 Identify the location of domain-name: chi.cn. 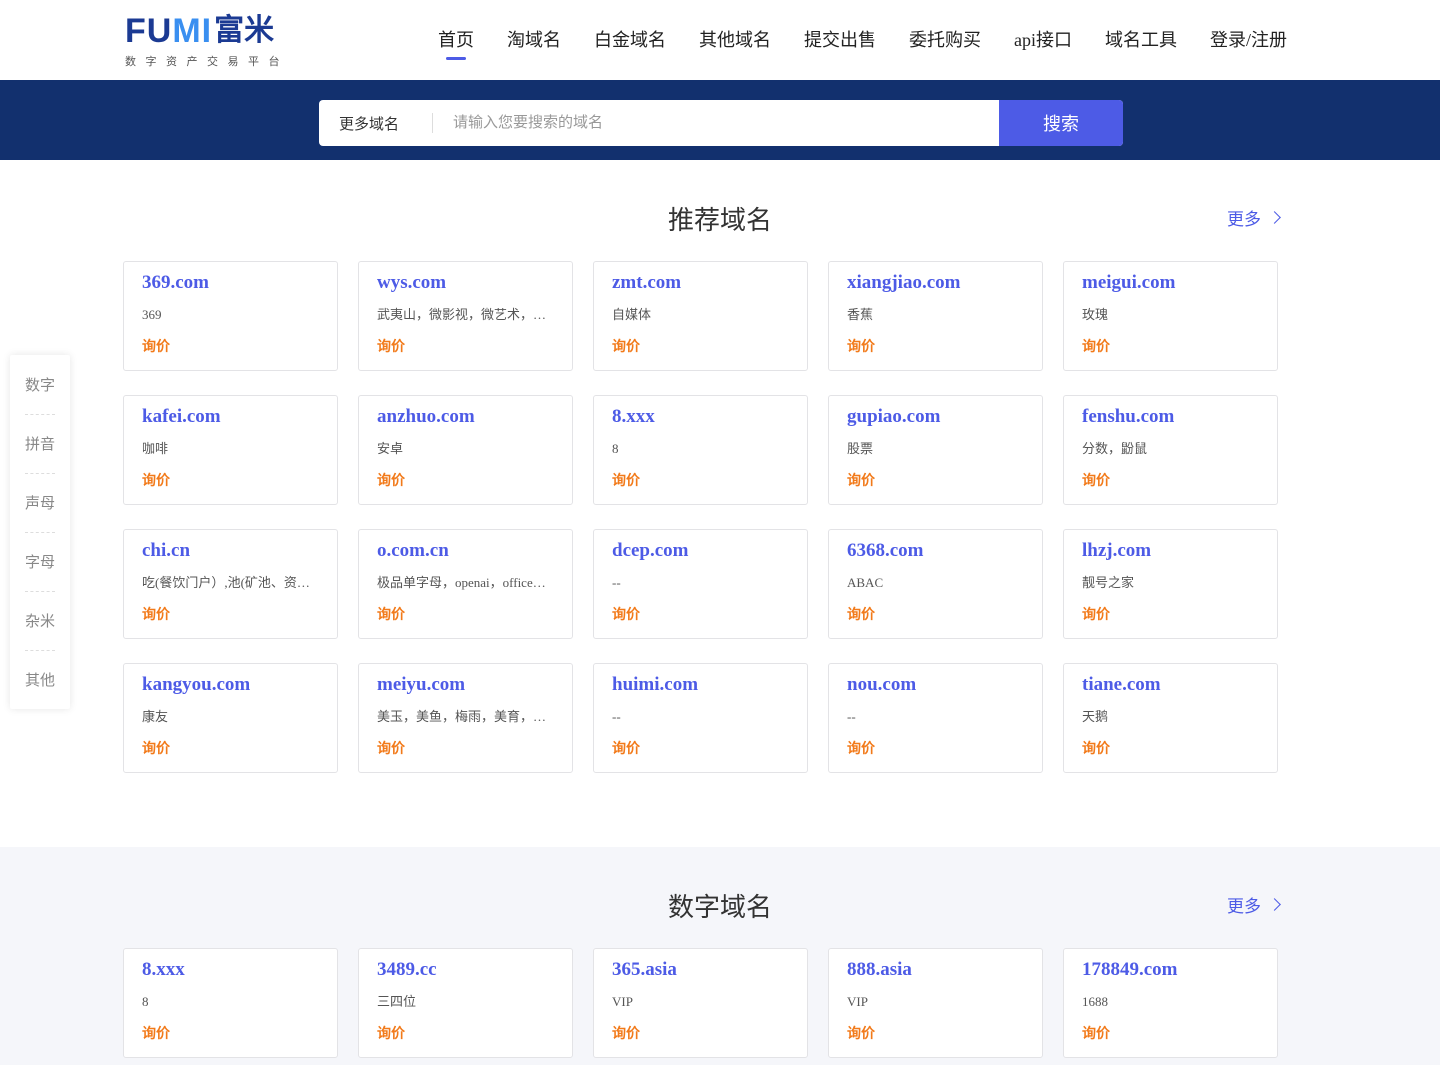
(230, 551).